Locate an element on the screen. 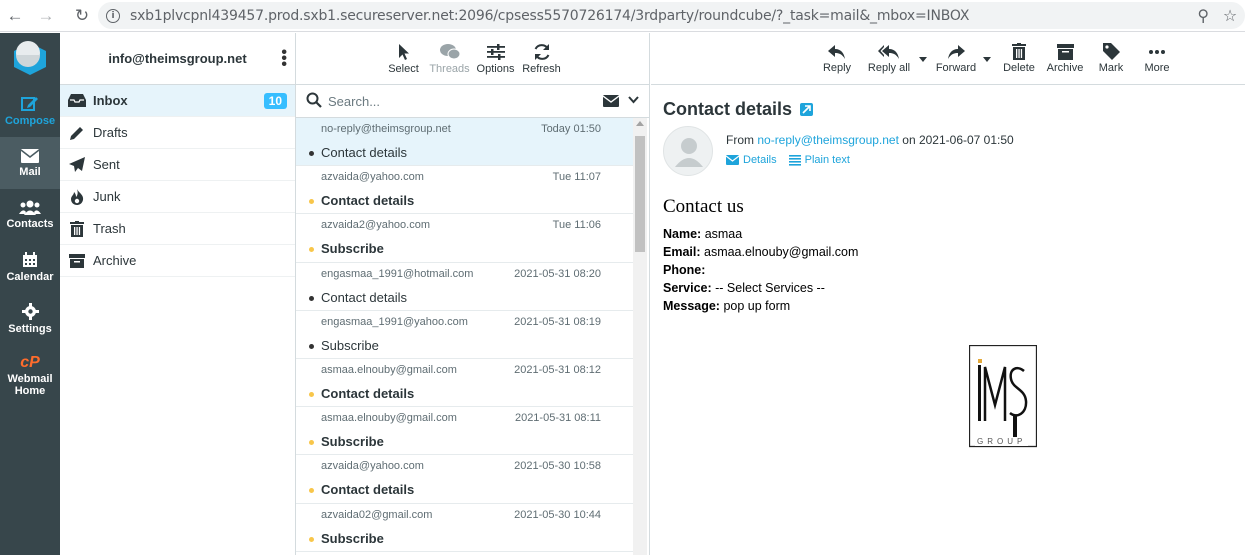 The image size is (1245, 555). bookmark-star-icon: ☆ is located at coordinates (1230, 15).